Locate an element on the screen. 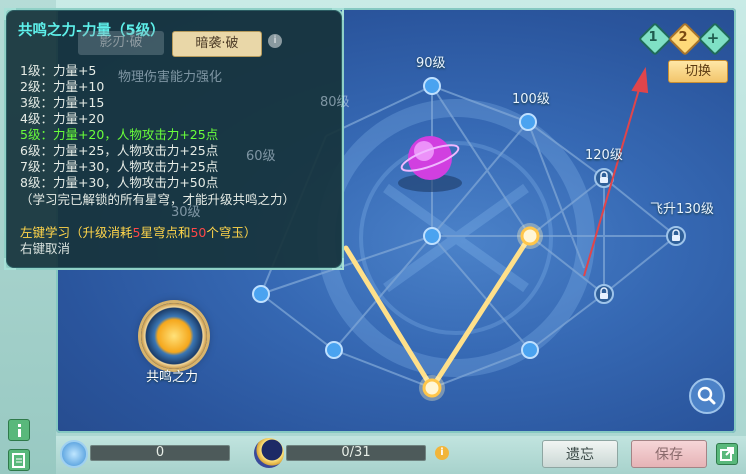 The image size is (746, 474). search-button is located at coordinates (707, 396).